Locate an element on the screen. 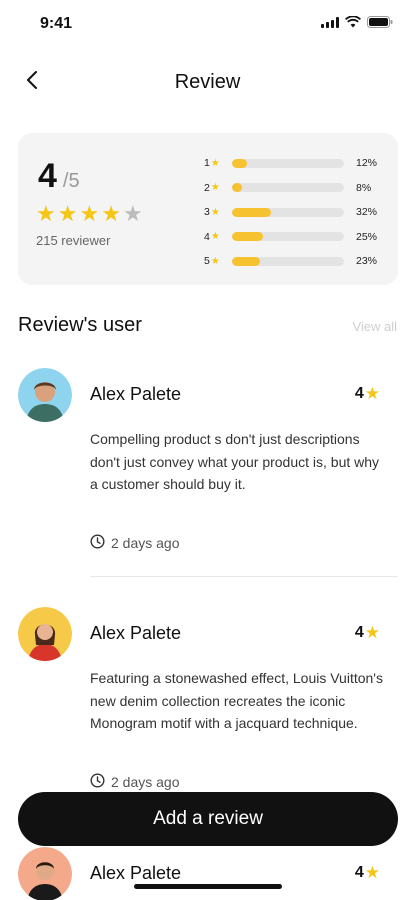  header: Review is located at coordinates (207, 82).